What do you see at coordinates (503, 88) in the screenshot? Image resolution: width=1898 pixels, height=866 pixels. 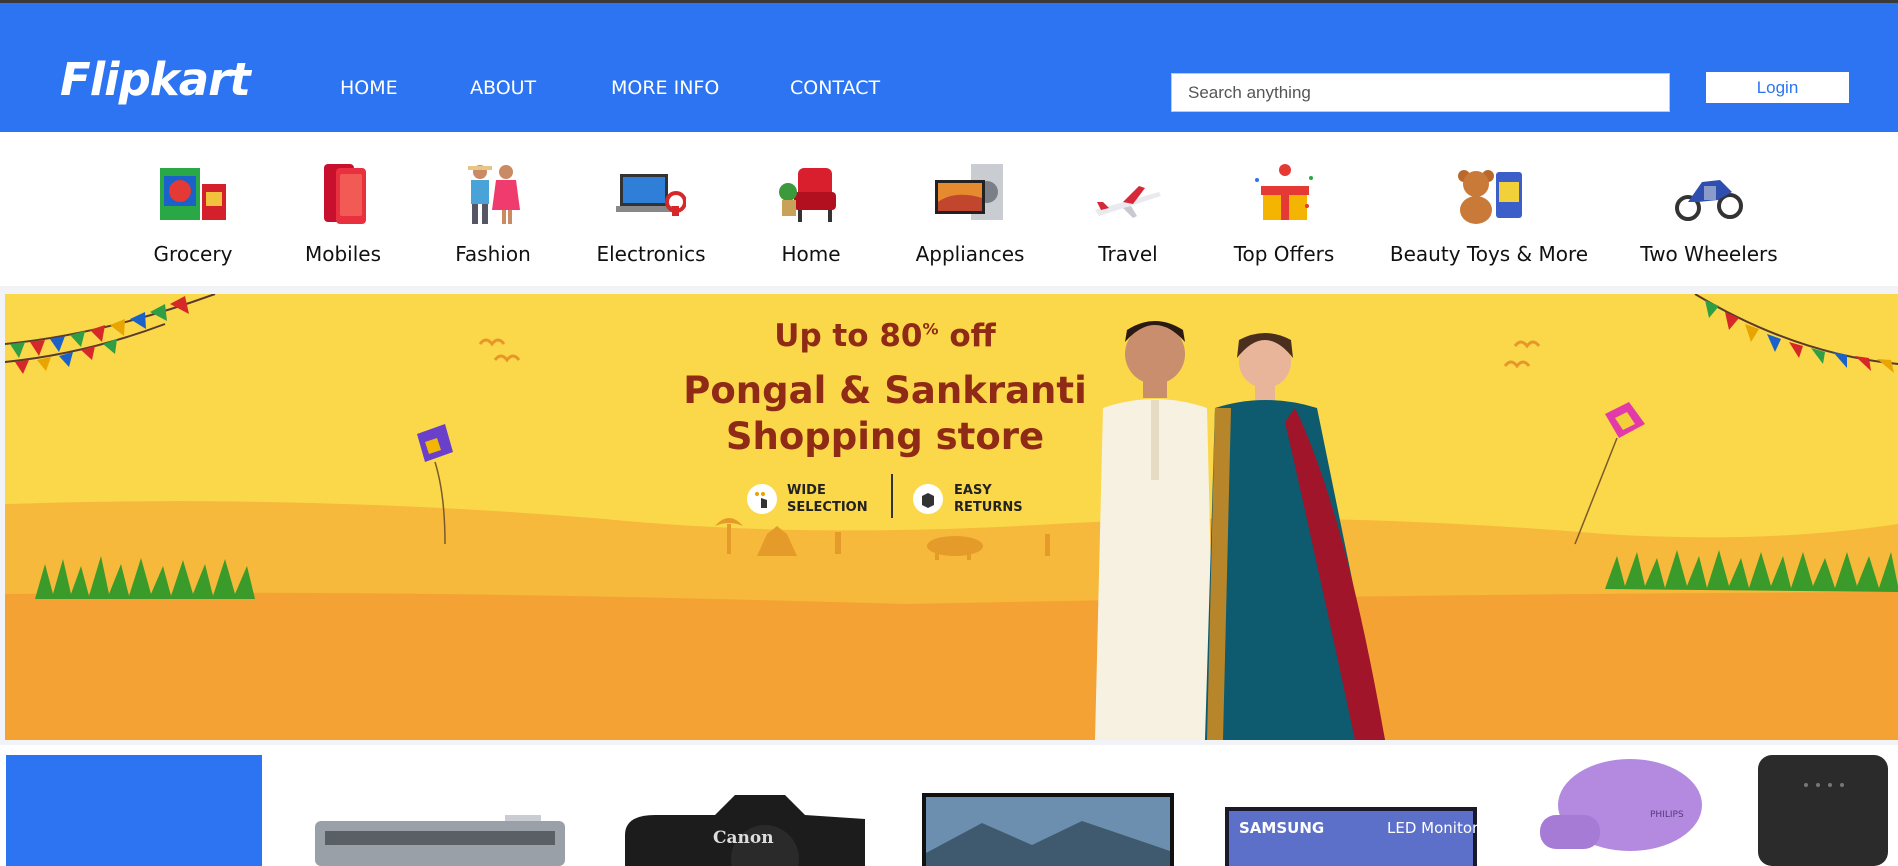 I see `nav-about: ABOUT` at bounding box center [503, 88].